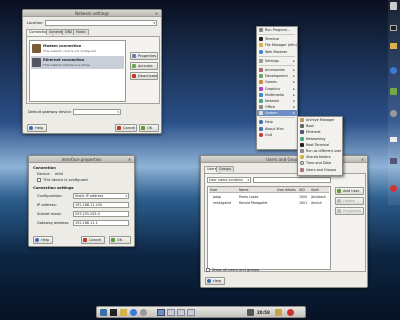 This screenshot has width=400, height=320. What do you see at coordinates (277, 61) in the screenshot?
I see `menu-item-settings: Settings ▸` at bounding box center [277, 61].